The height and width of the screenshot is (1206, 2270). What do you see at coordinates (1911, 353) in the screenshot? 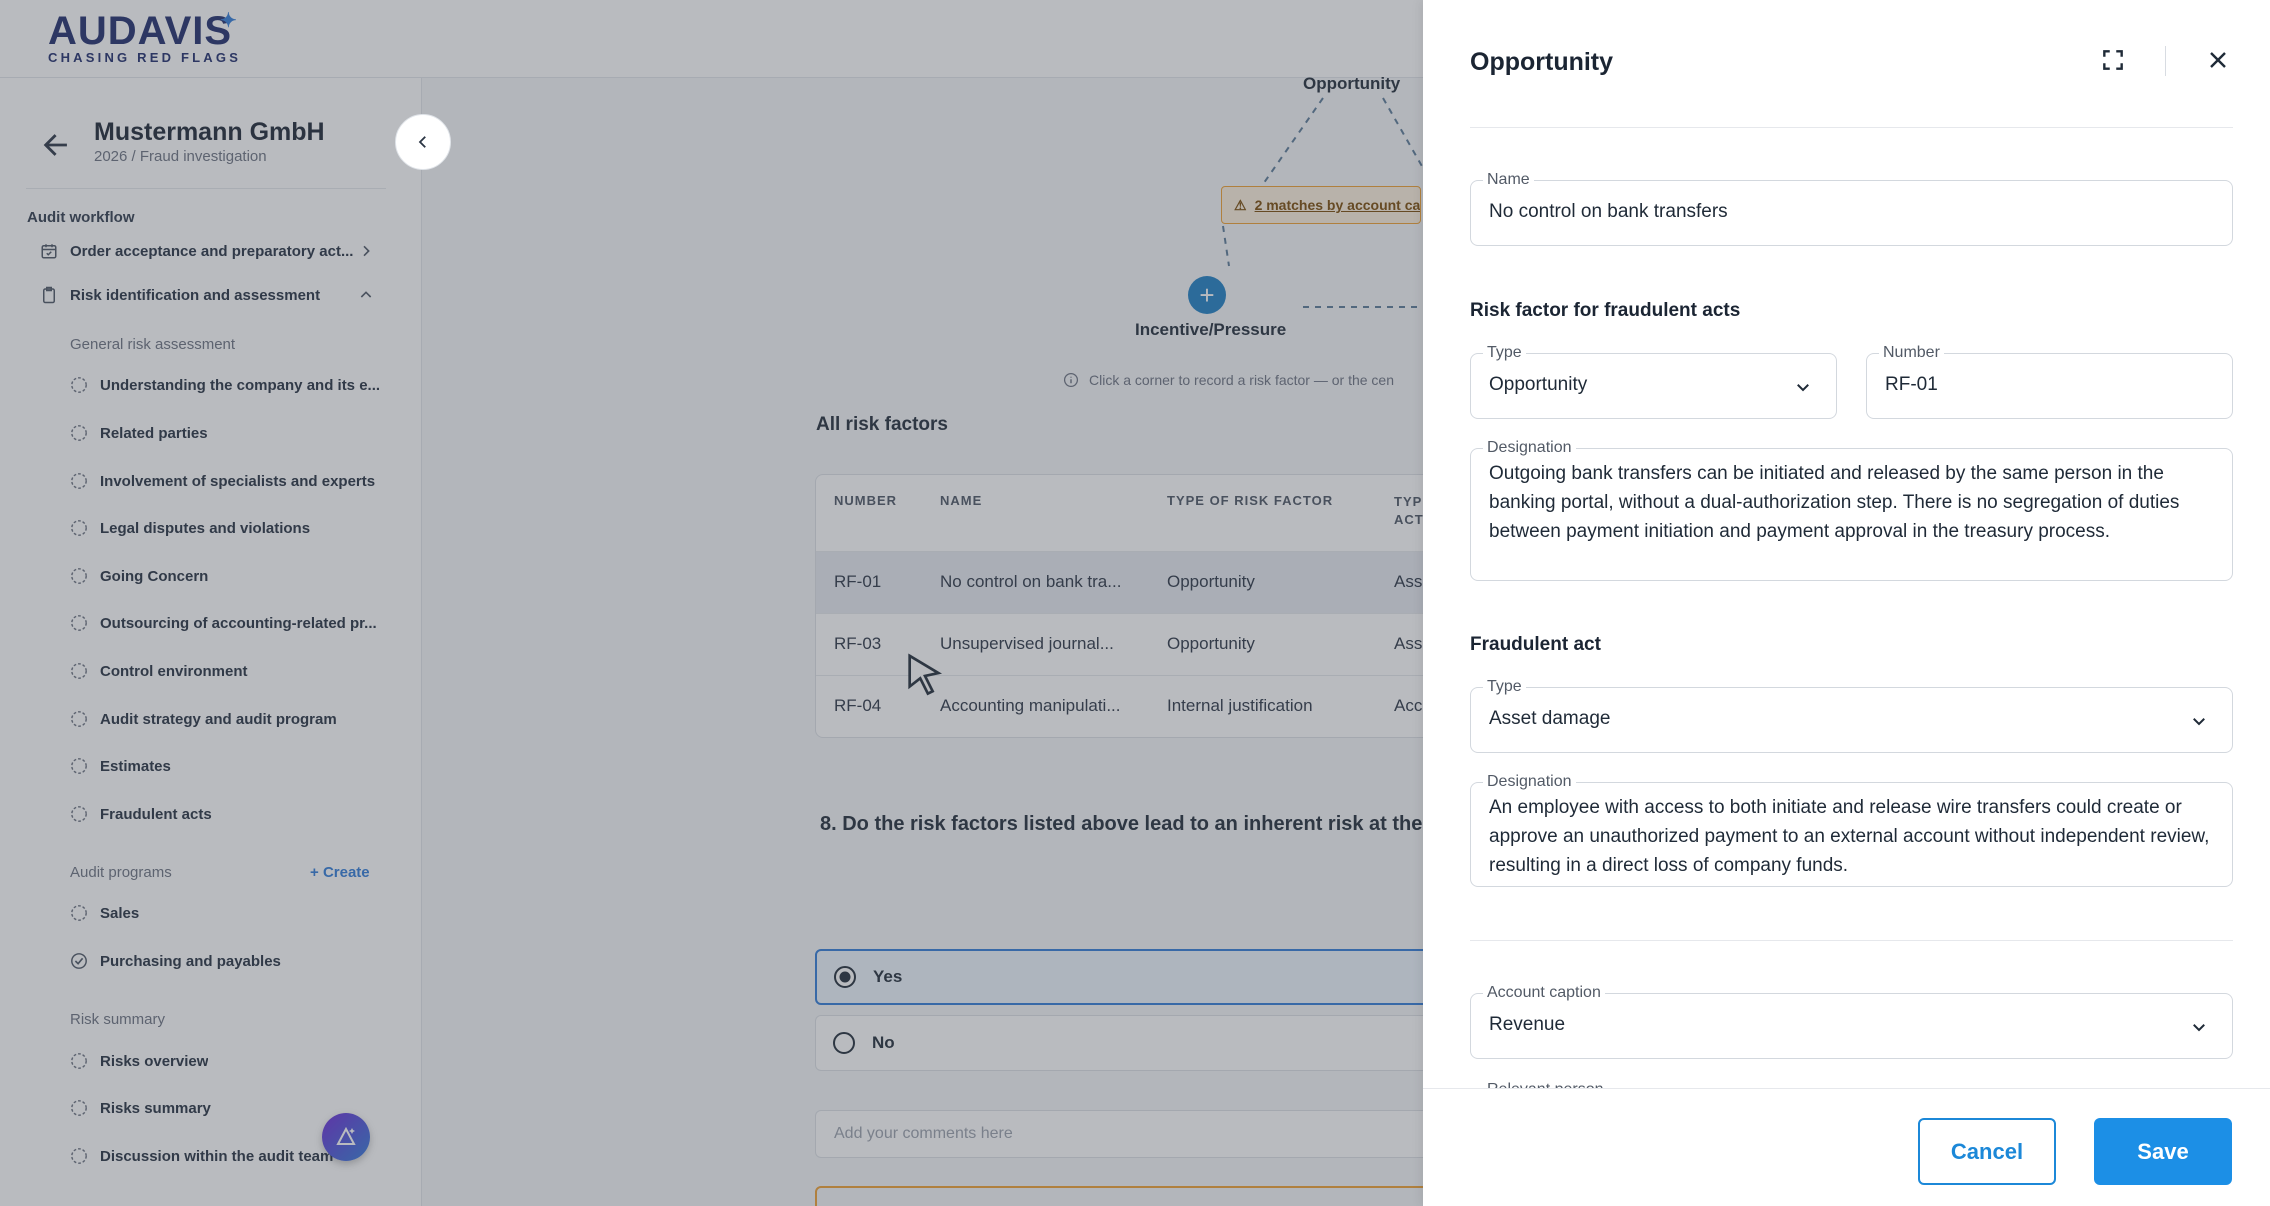
I see `number-label: Number` at bounding box center [1911, 353].